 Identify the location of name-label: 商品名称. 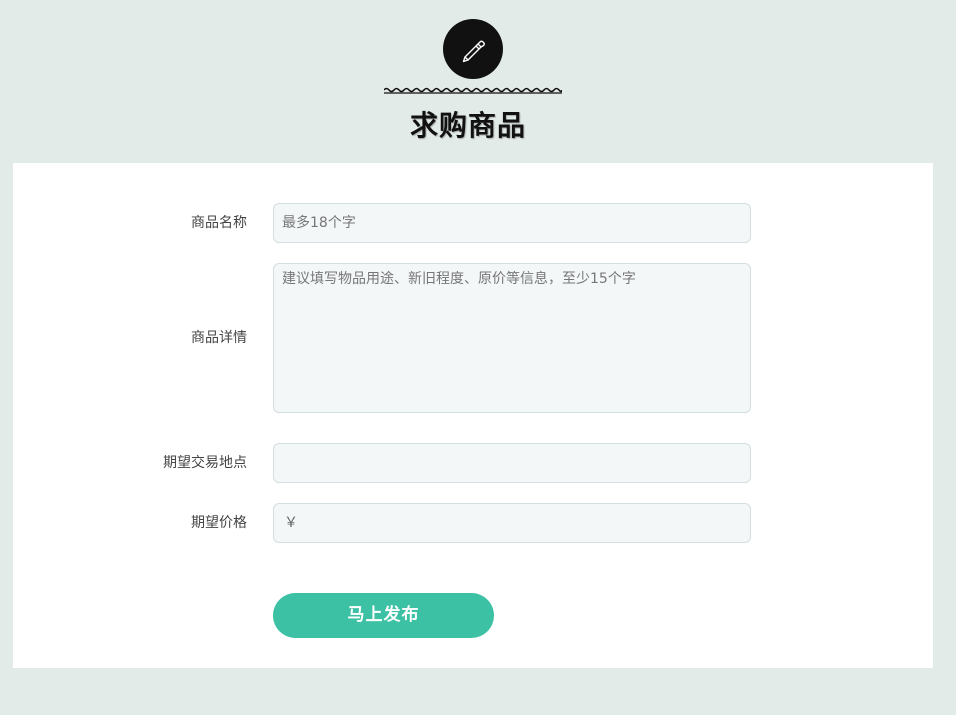
(219, 223).